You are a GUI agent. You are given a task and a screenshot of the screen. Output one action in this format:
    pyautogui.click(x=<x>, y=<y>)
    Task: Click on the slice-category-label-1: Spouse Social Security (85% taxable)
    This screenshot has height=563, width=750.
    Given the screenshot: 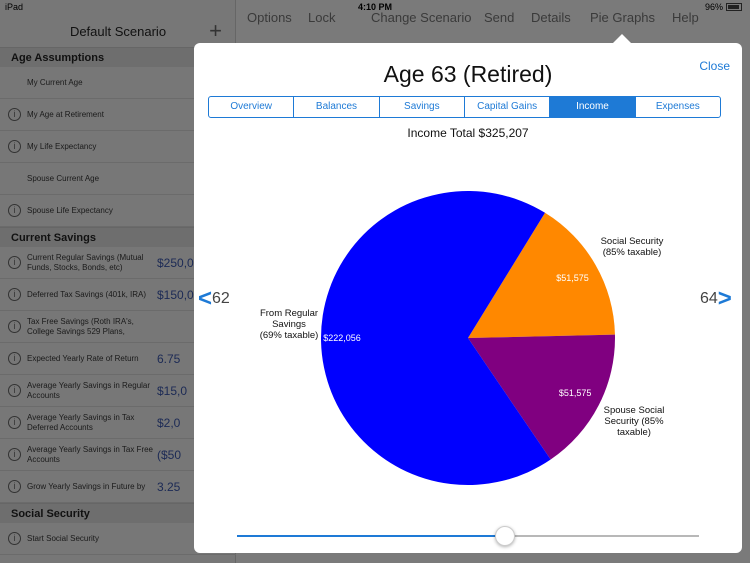 What is the action you would take?
    pyautogui.click(x=634, y=421)
    